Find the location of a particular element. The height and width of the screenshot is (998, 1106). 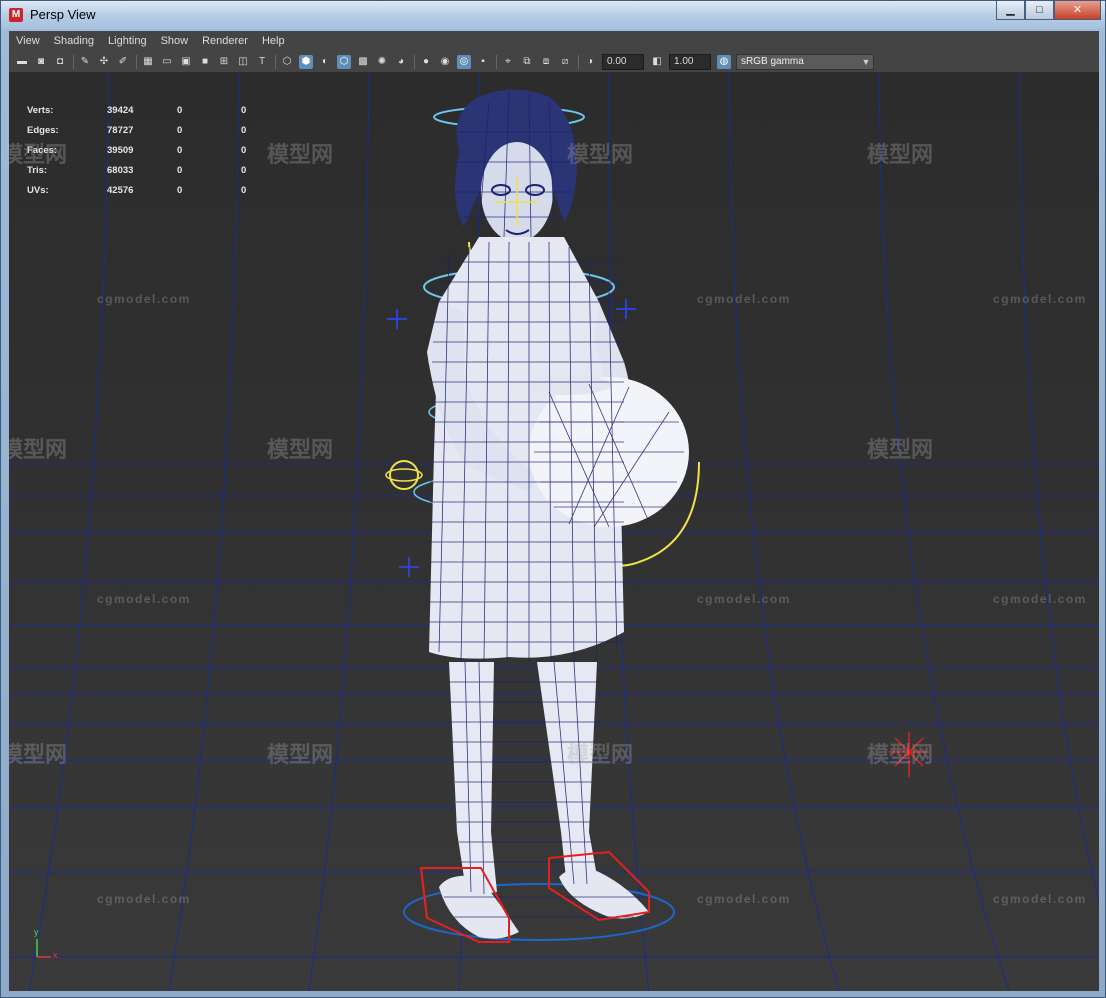

hud-row-uvs: UVs: 42576 0 0 is located at coordinates (137, 190).